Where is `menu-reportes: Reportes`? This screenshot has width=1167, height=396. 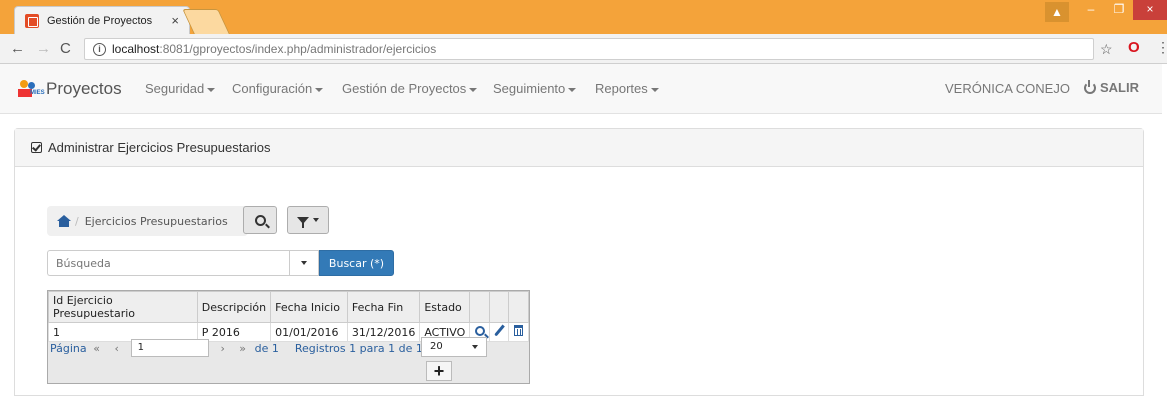
menu-reportes: Reportes is located at coordinates (627, 88).